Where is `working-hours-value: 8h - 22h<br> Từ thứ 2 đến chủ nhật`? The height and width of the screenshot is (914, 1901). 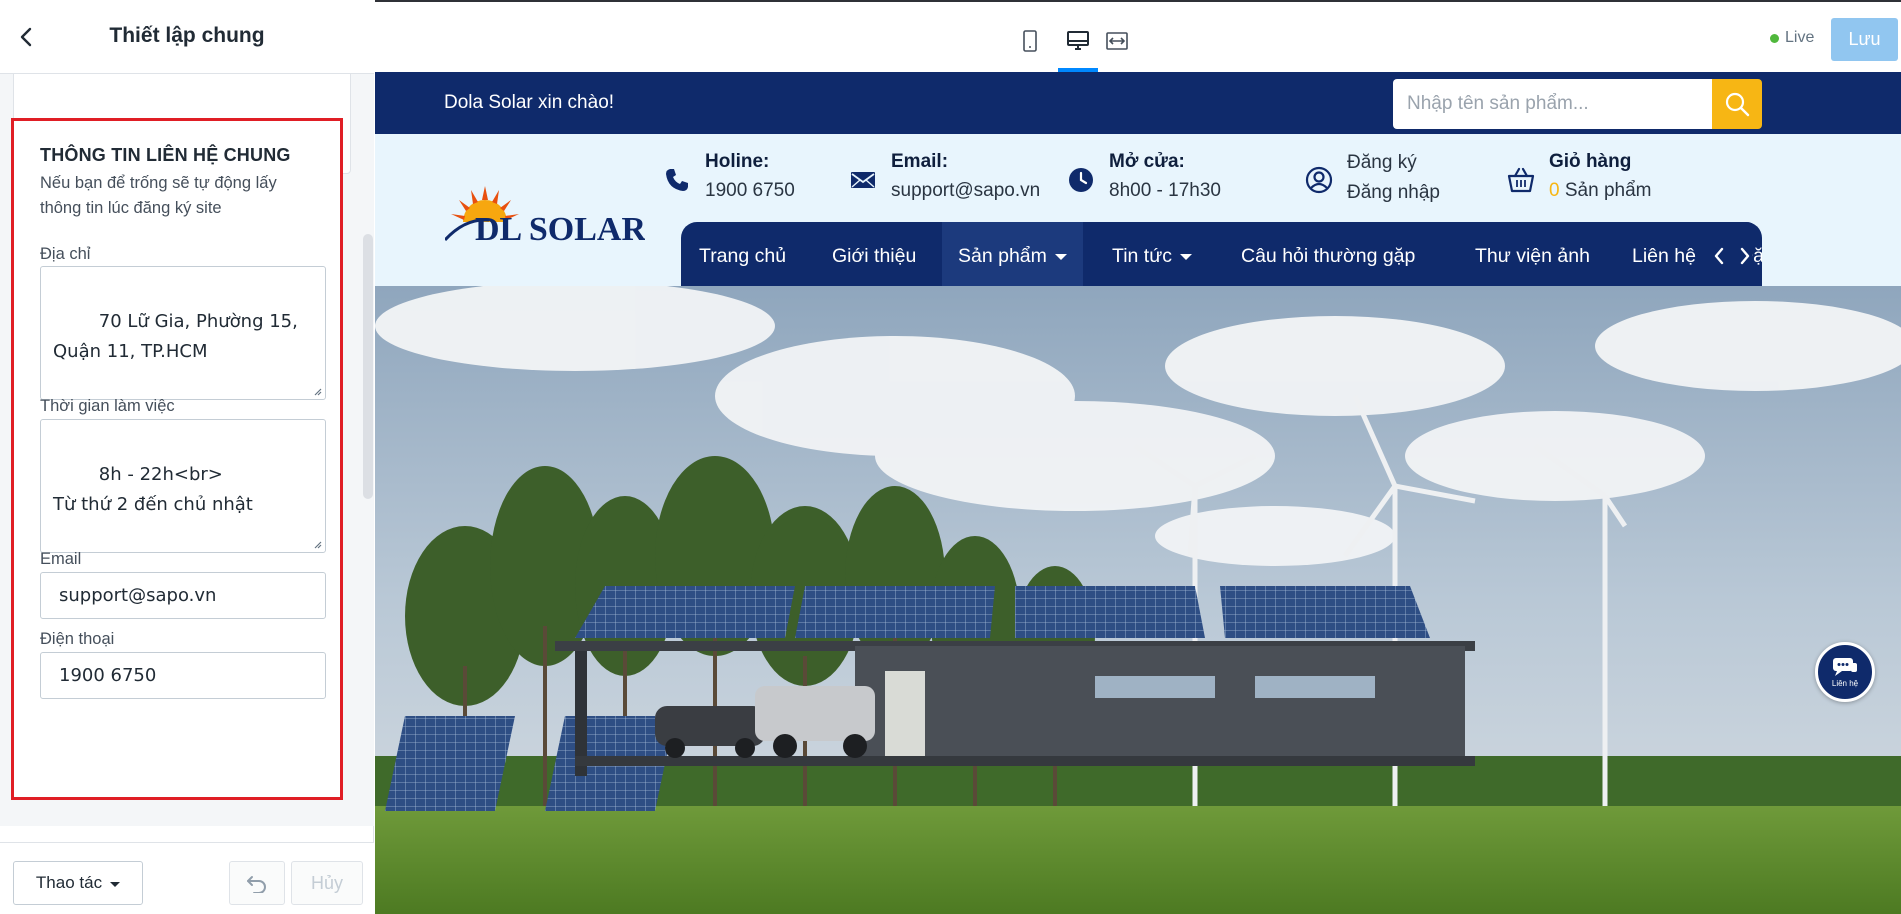
working-hours-value: 8h - 22h<br> Từ thứ 2 đến chủ nhật is located at coordinates (153, 489).